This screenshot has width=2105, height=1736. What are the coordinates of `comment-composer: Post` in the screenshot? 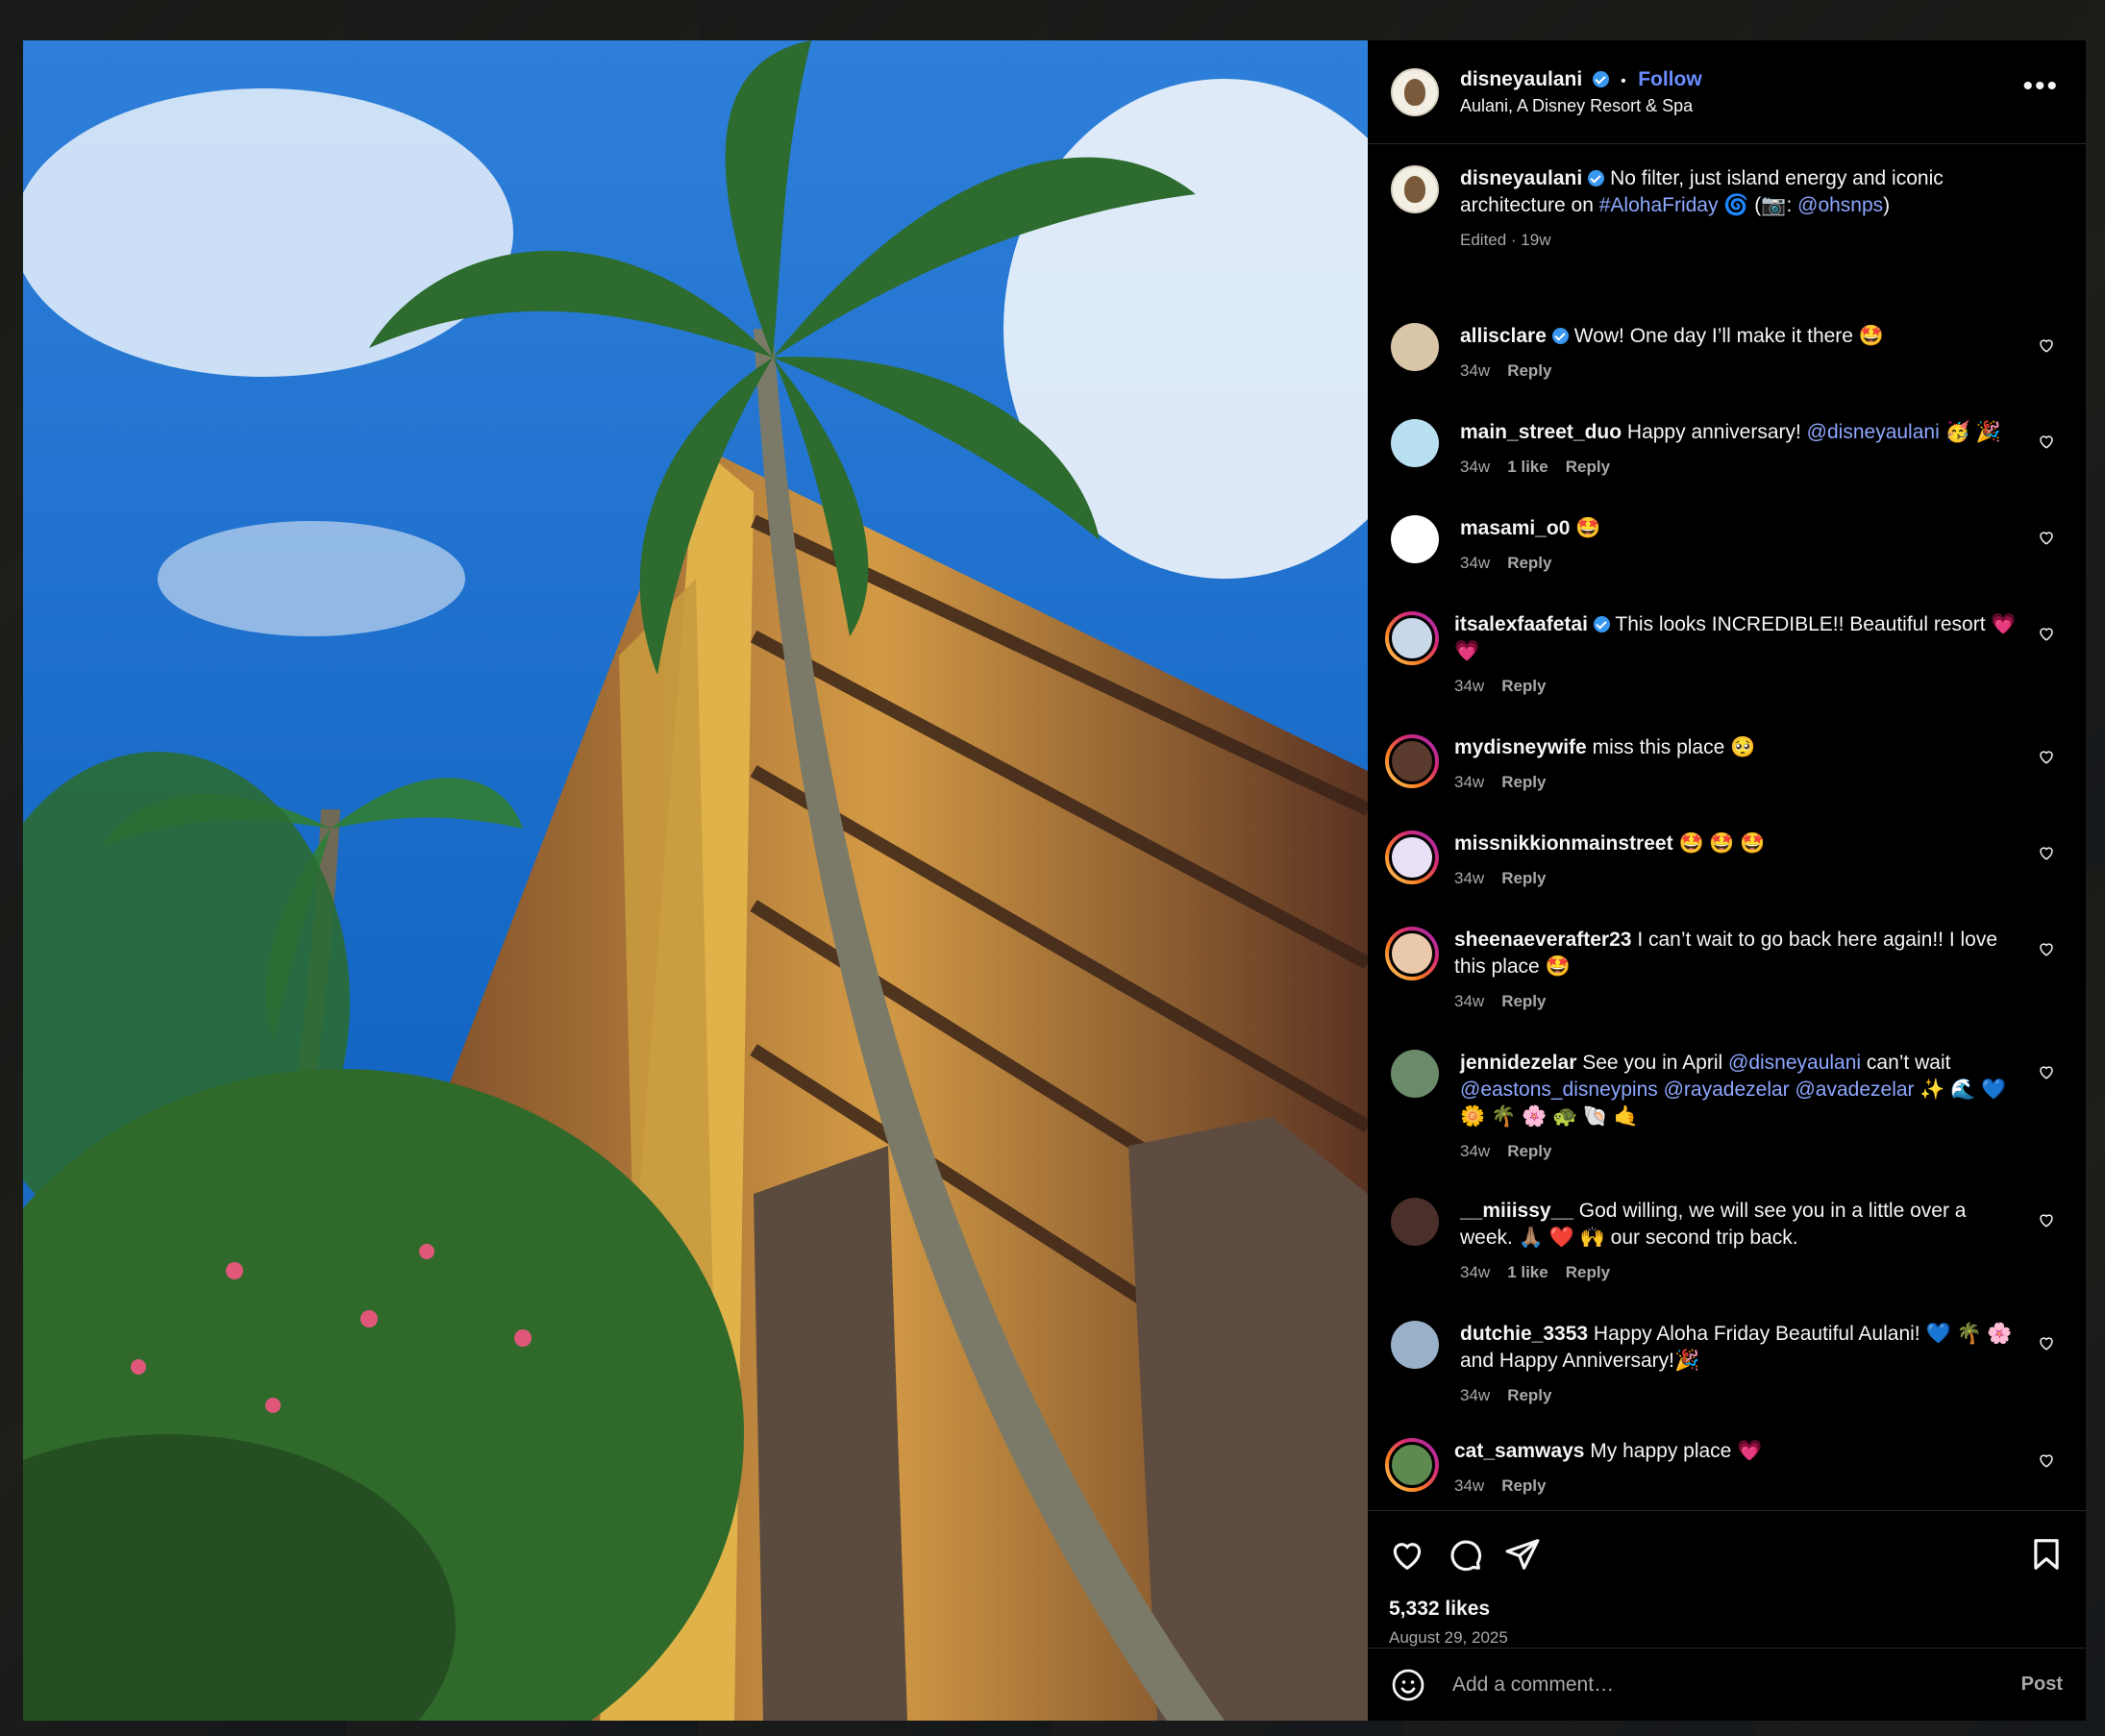 It's located at (1727, 1684).